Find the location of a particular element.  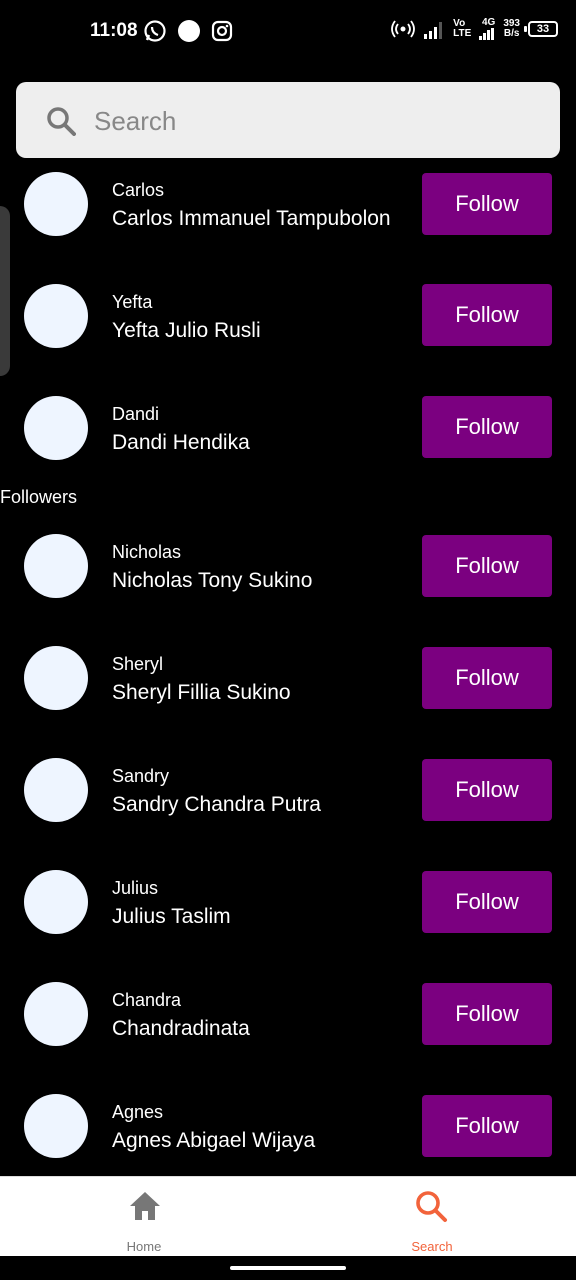

nav-search: Search is located at coordinates (432, 1217).